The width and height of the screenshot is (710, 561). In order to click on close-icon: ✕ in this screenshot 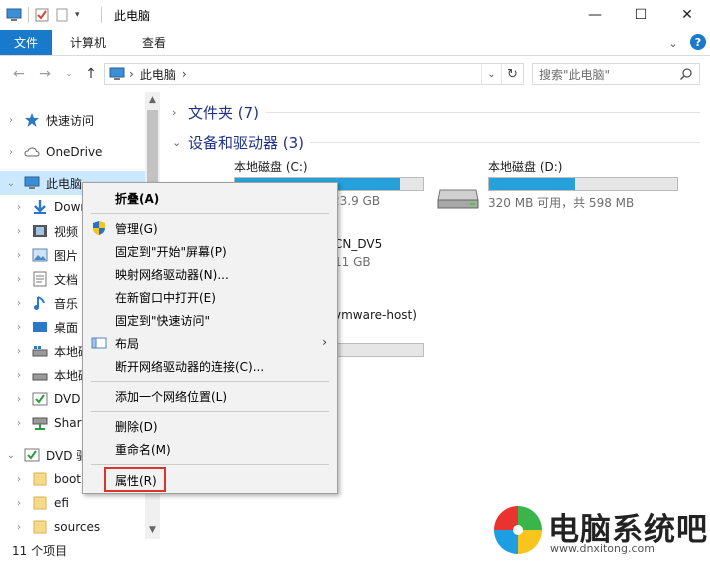, I will do `click(687, 15)`.